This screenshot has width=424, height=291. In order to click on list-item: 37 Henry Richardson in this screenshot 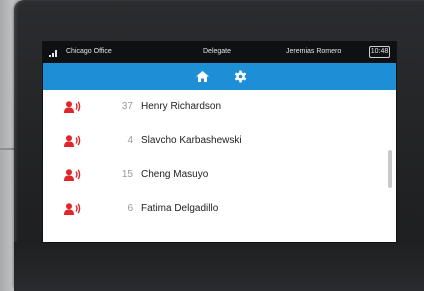, I will do `click(213, 107)`.